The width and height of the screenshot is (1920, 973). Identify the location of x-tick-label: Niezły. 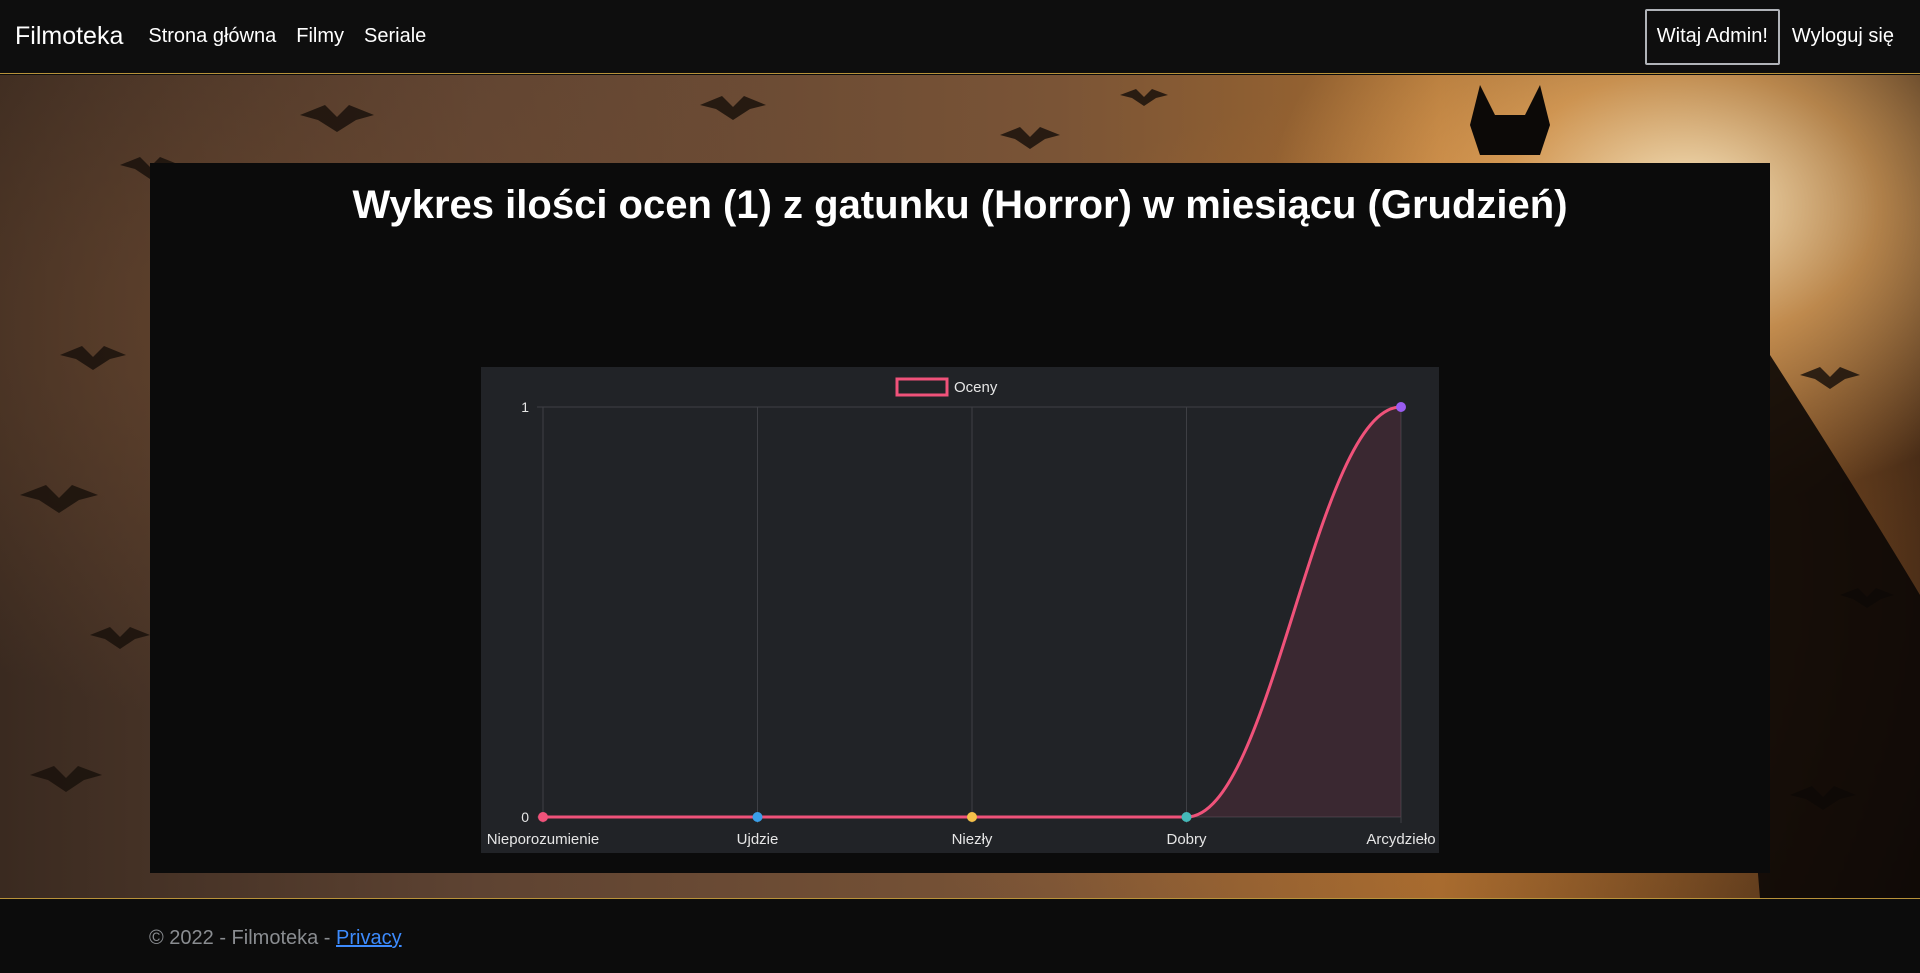
(972, 839).